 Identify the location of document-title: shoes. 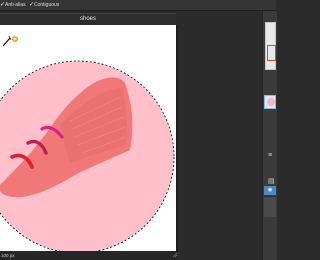
(88, 19).